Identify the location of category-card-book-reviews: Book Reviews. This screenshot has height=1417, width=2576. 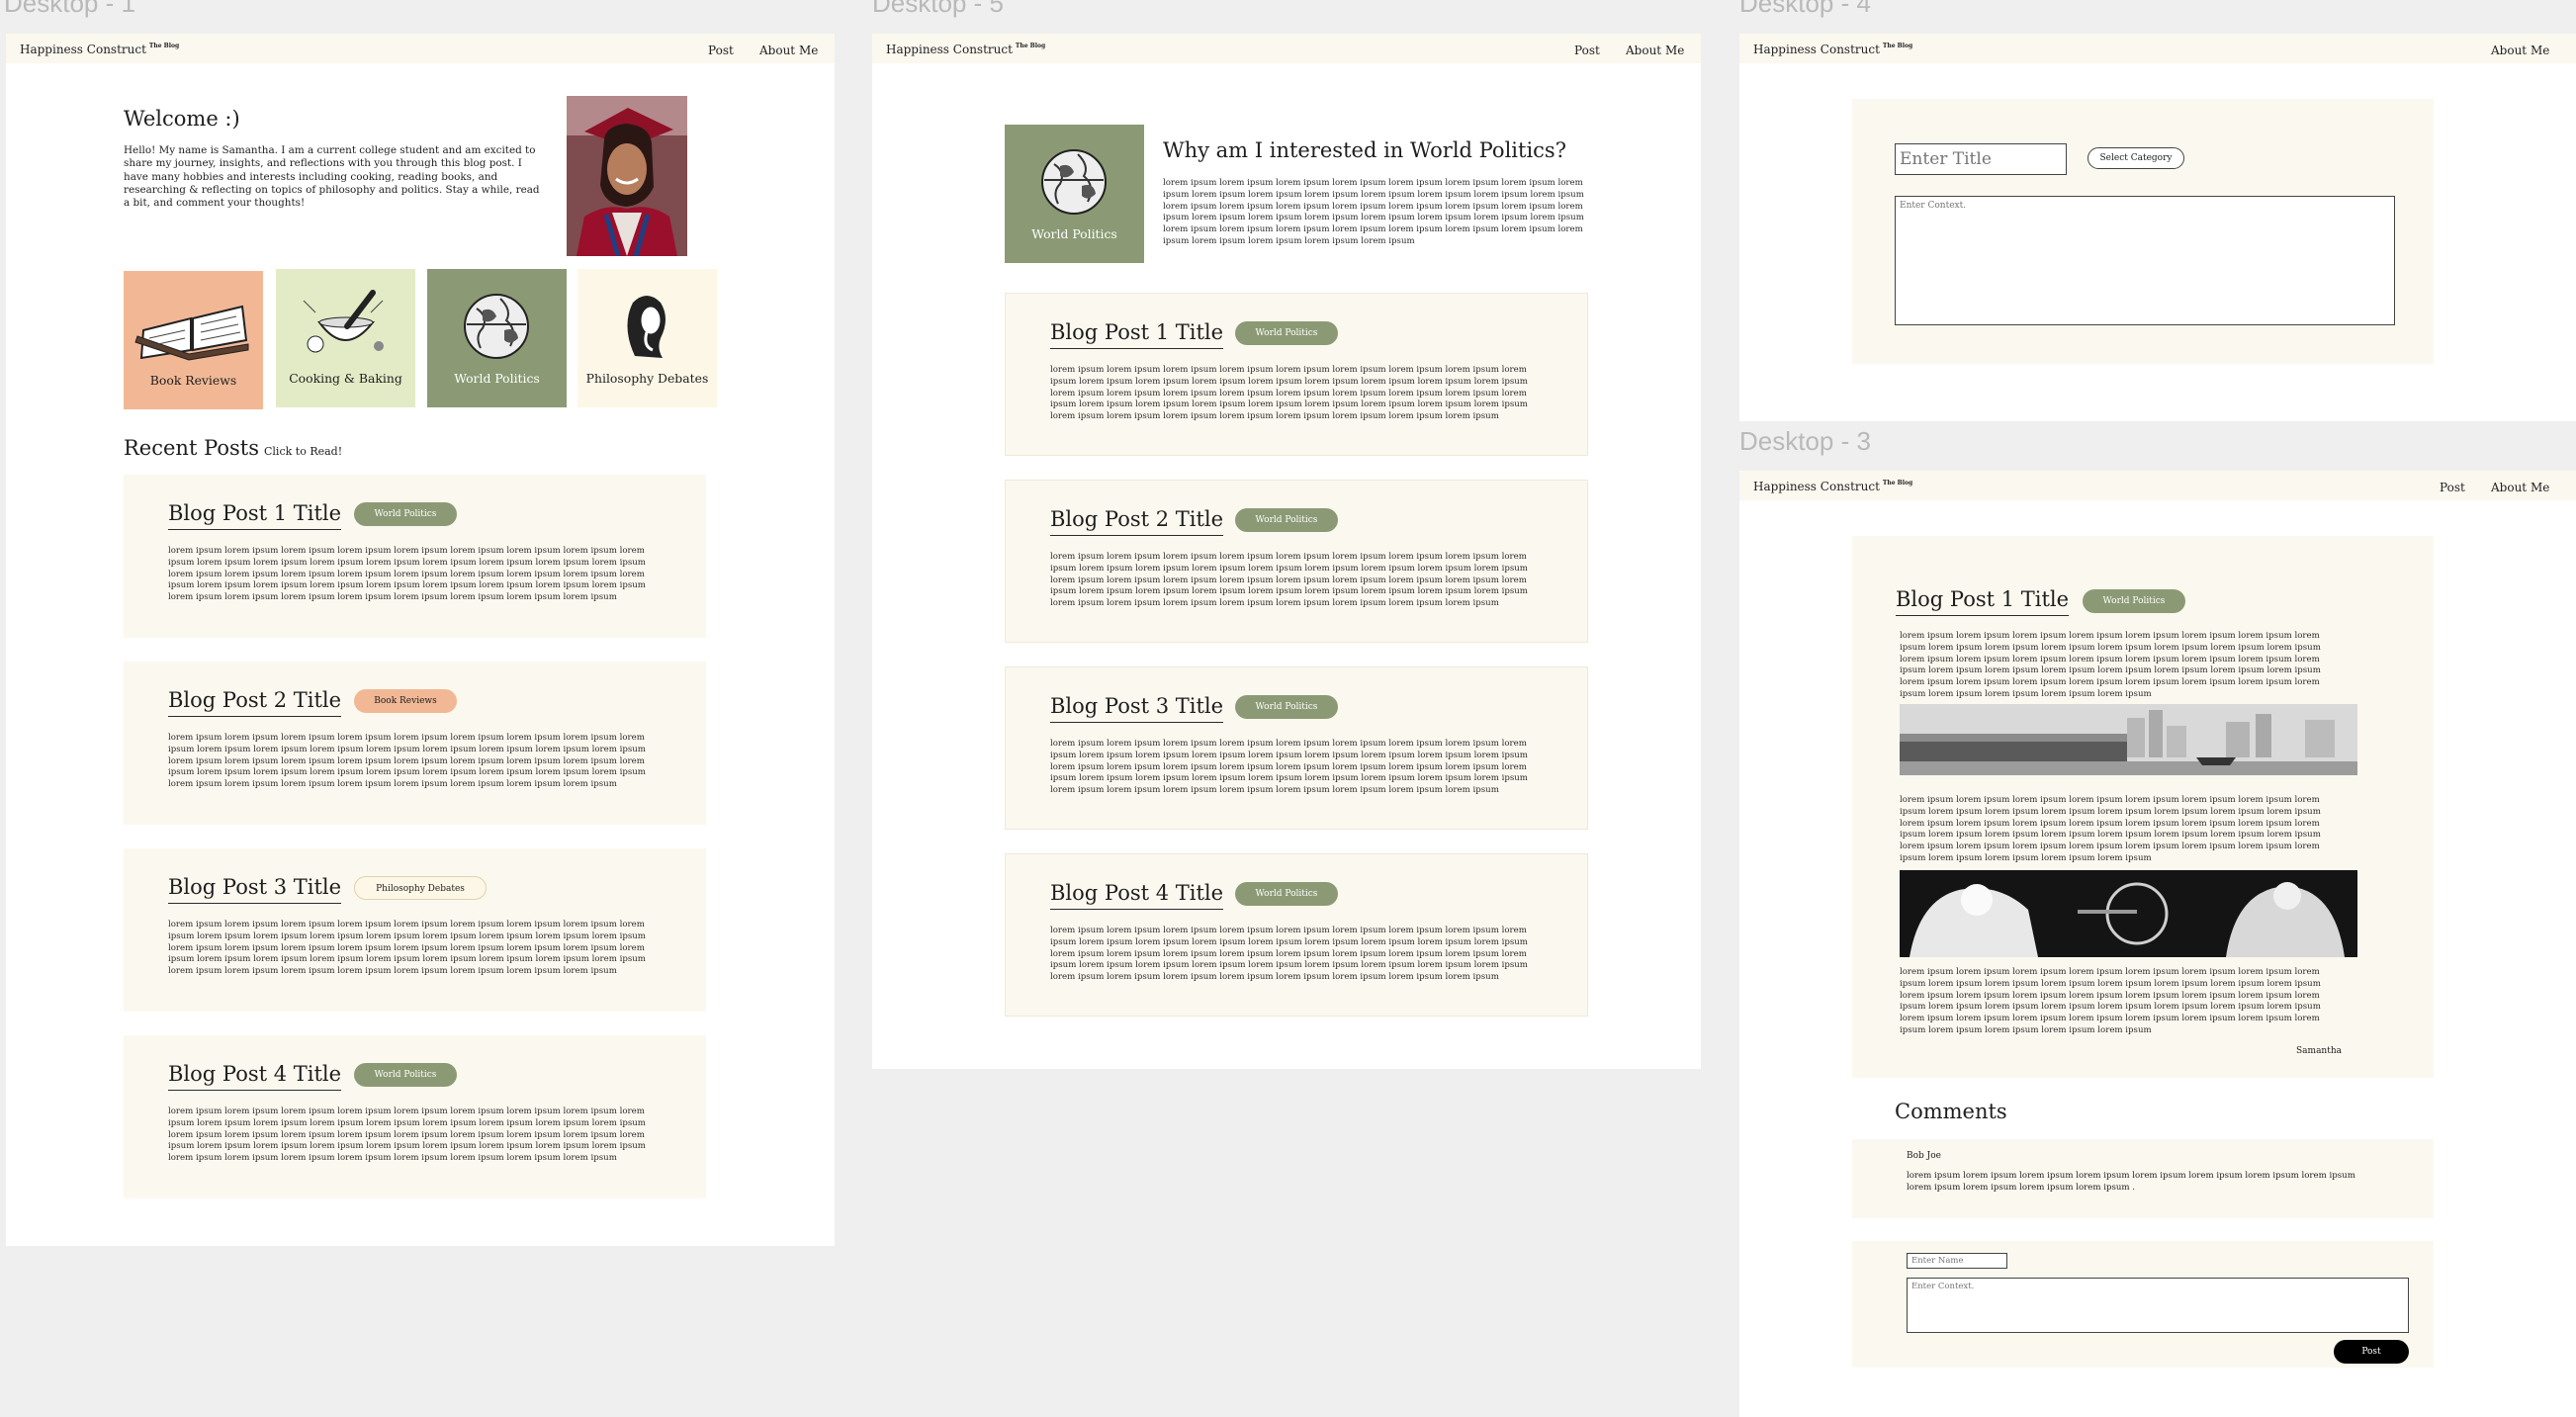
(193, 340).